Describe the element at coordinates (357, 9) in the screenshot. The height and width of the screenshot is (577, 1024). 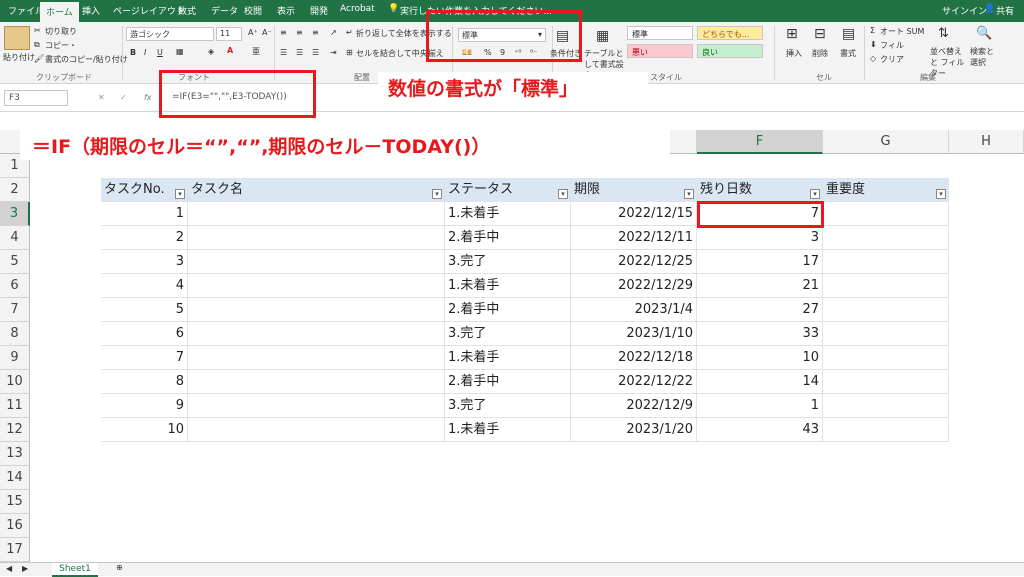
I see `tab-acrobat: Acrobat` at that location.